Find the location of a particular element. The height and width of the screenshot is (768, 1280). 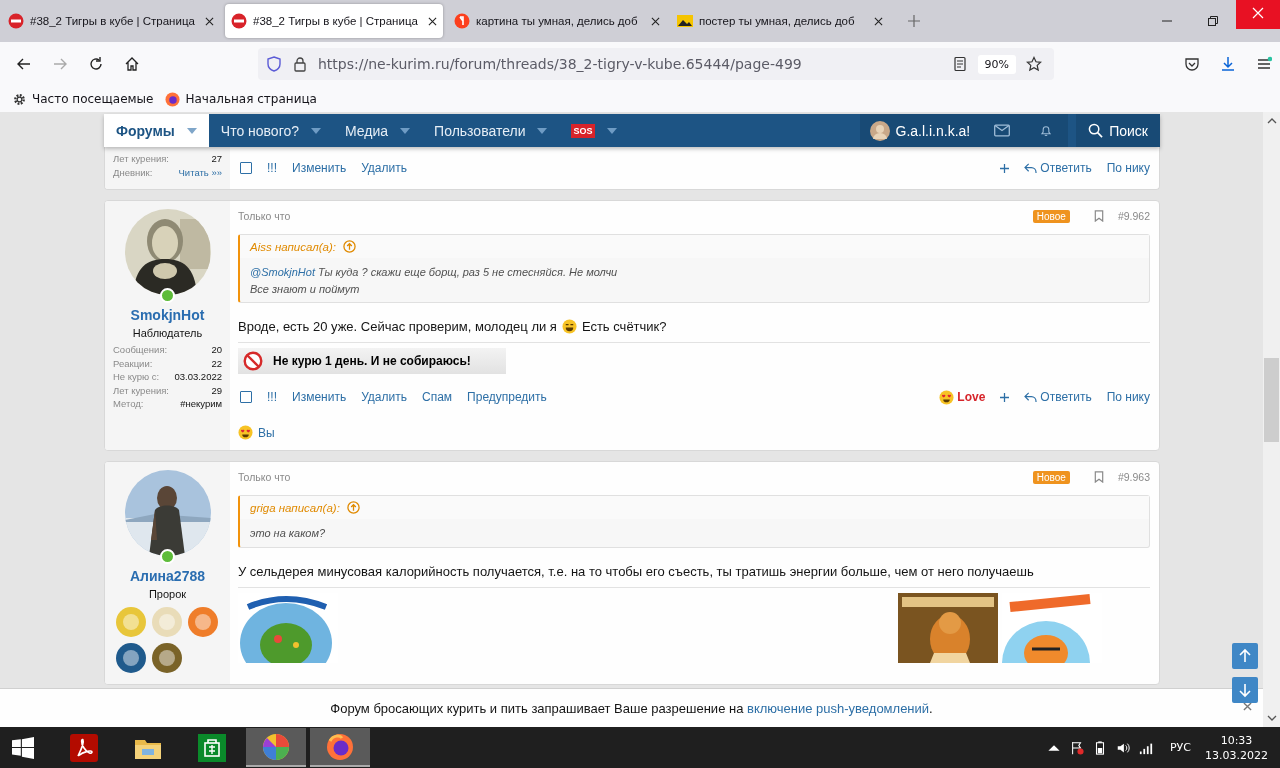

search-button: Поиск is located at coordinates (1118, 130).